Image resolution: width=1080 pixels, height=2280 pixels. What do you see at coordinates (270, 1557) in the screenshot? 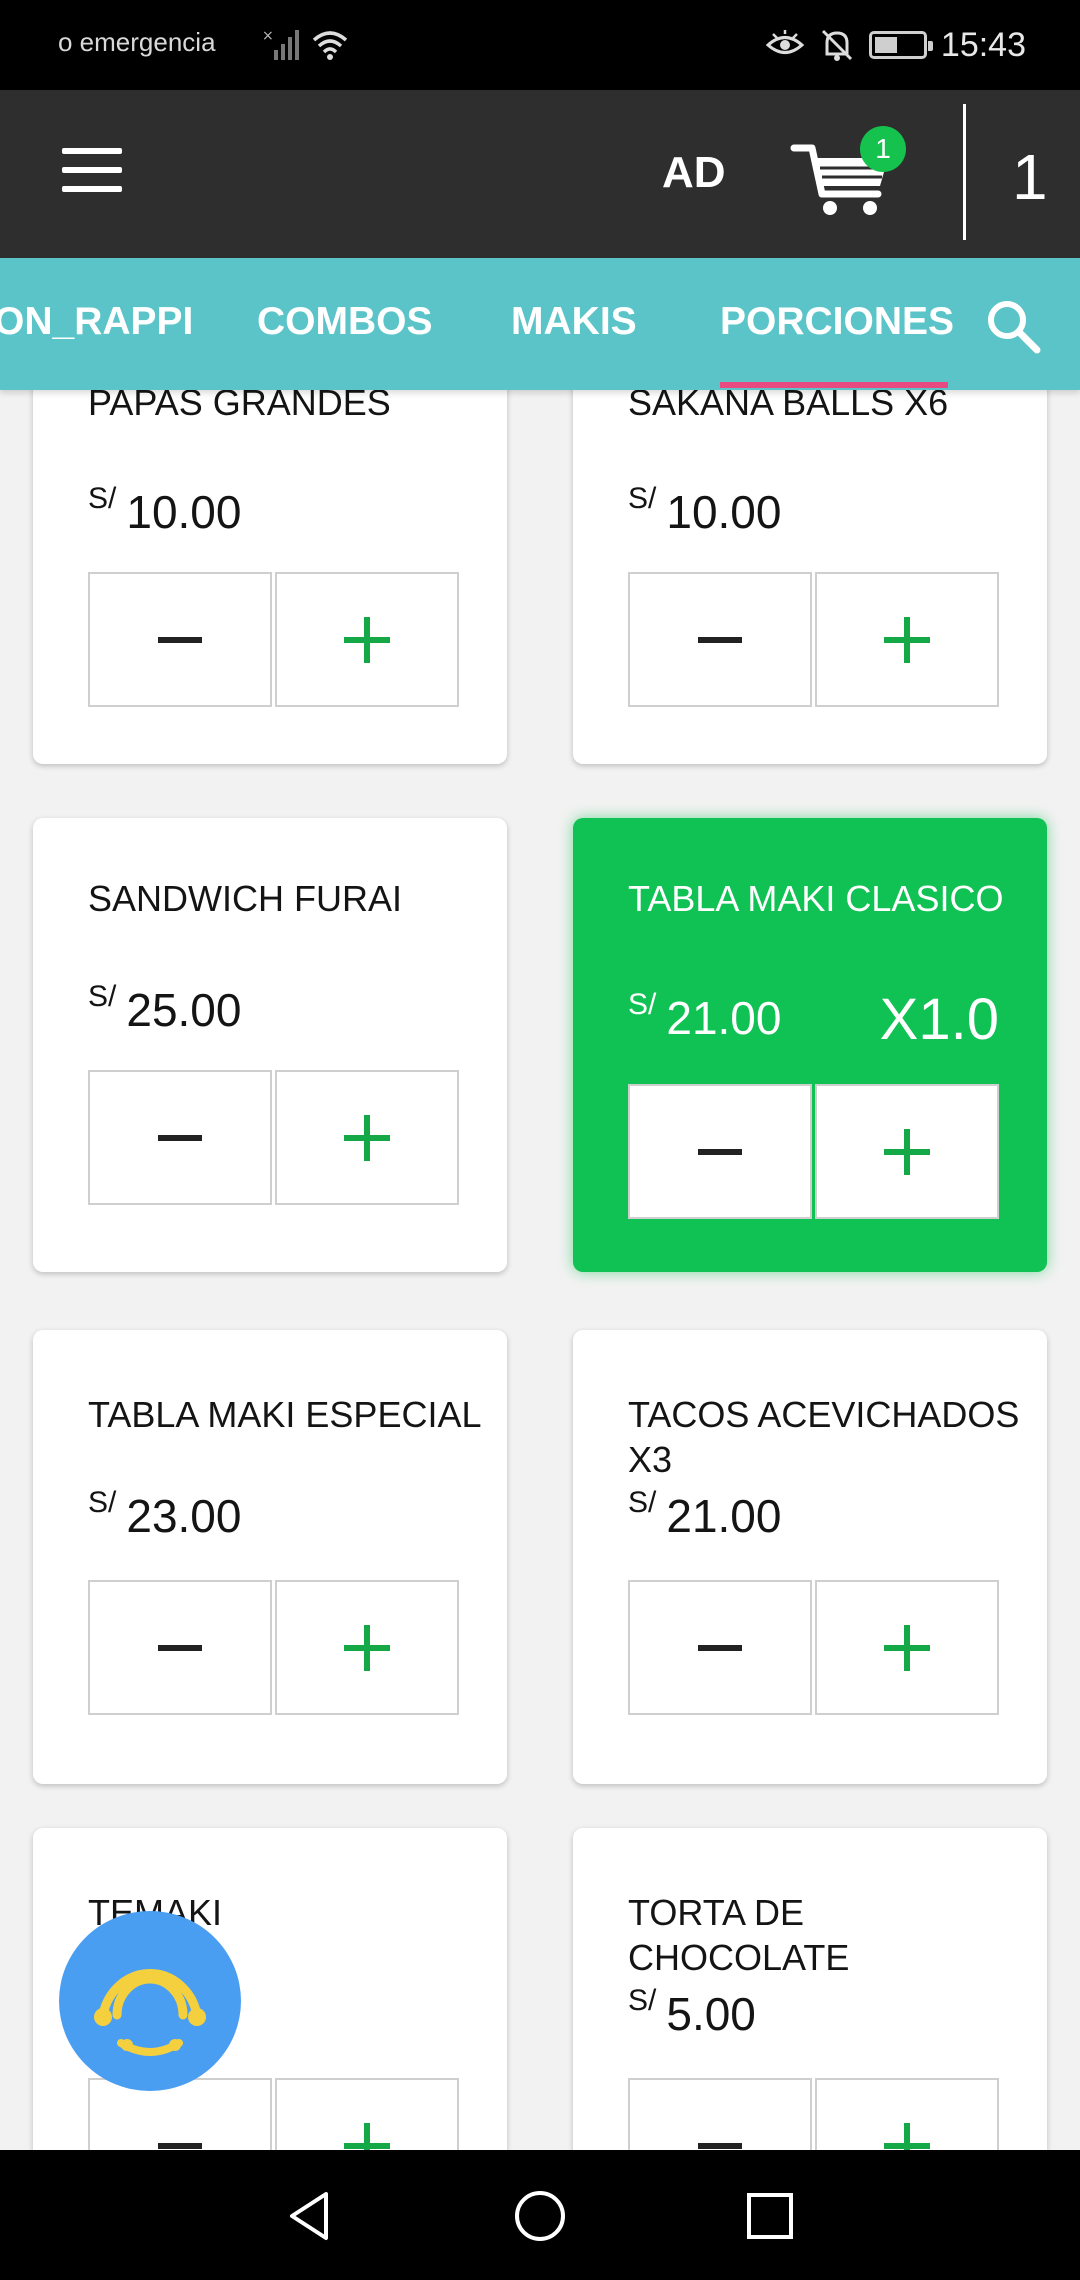
I see `product-card-tabla-maki-especial: TABLA MAKI ESPECIAL S/ 23.00` at bounding box center [270, 1557].